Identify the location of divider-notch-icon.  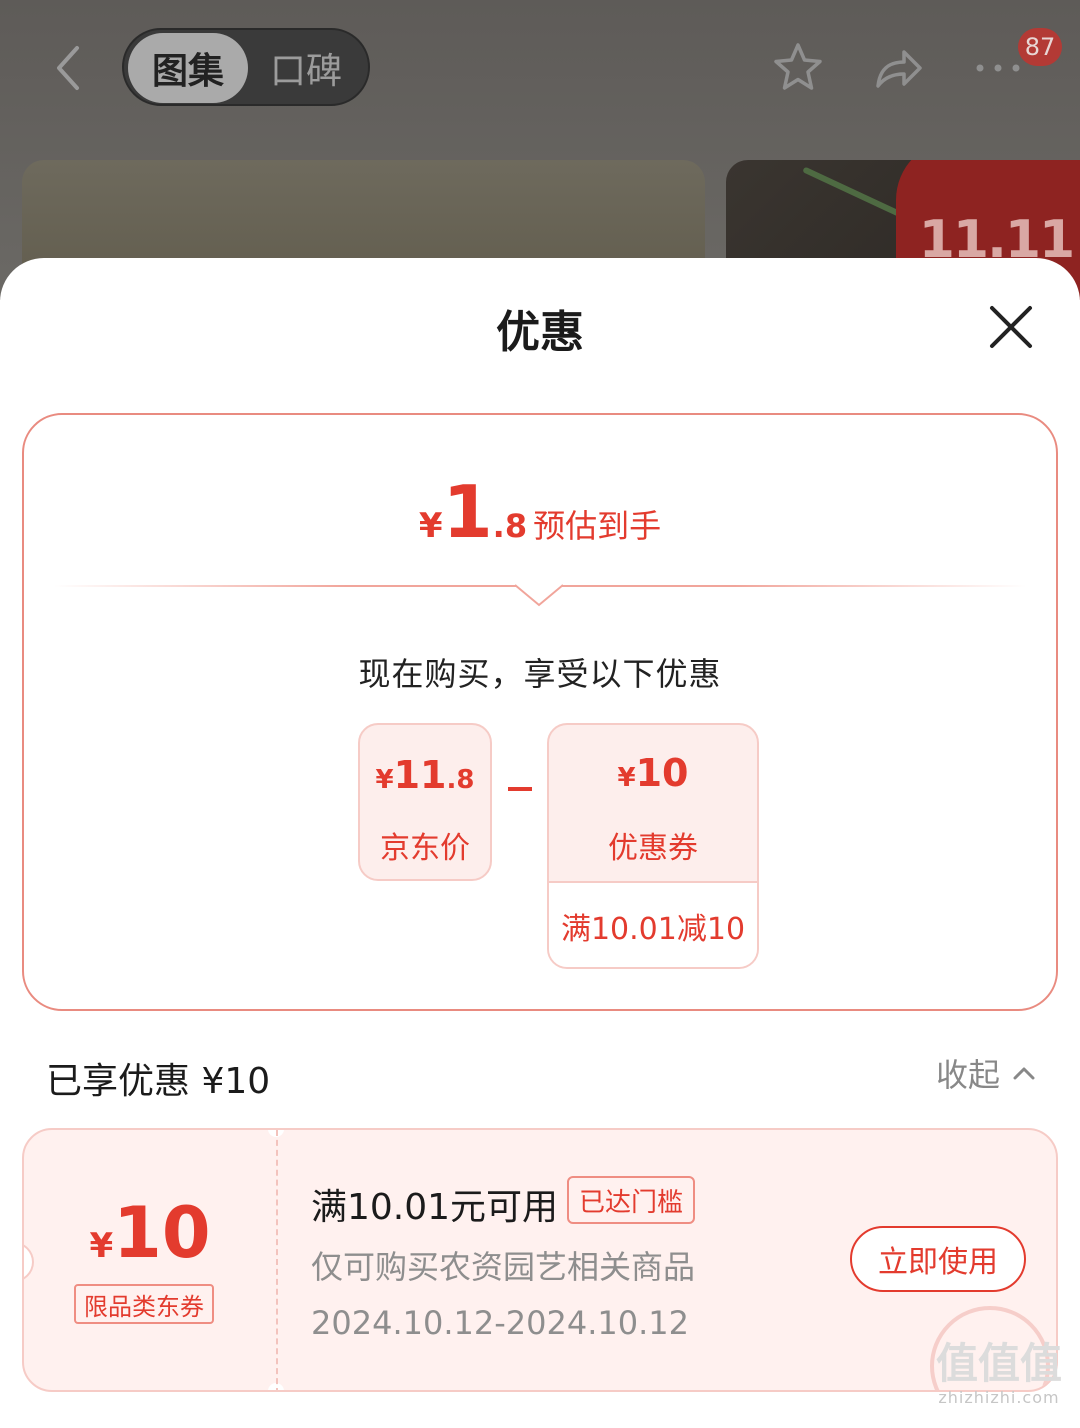
(539, 595).